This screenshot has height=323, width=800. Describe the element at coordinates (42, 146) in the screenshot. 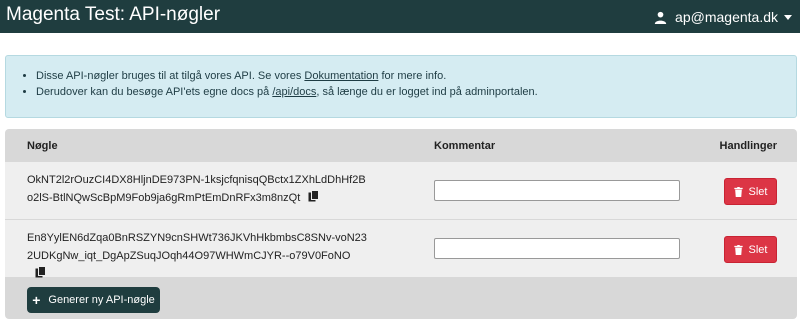

I see `column-header-key: Nøgle` at that location.